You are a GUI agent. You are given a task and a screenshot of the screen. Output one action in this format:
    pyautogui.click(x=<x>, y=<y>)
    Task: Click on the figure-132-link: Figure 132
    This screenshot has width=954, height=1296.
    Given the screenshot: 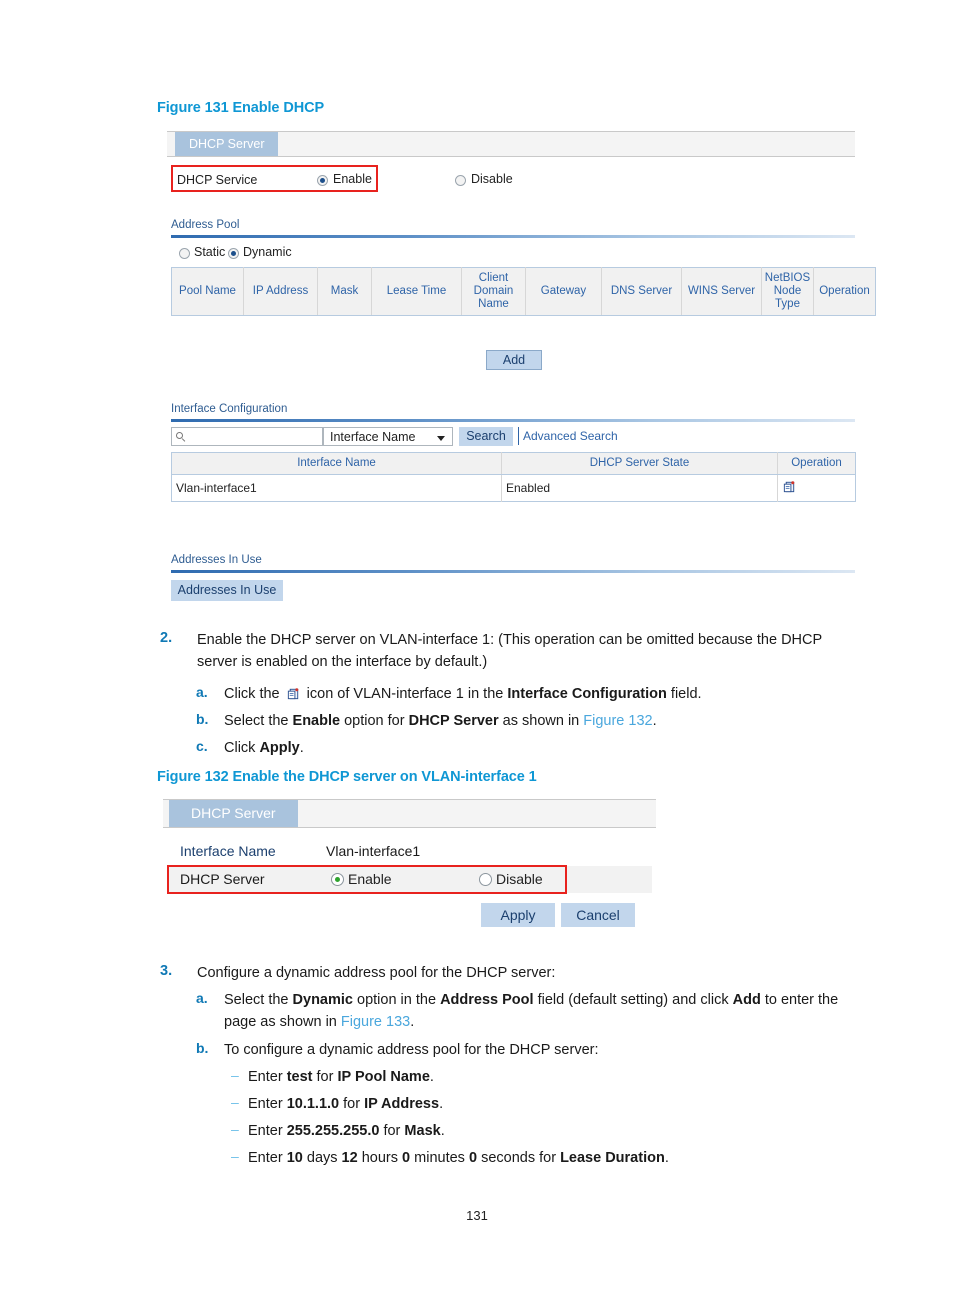 What is the action you would take?
    pyautogui.click(x=617, y=721)
    